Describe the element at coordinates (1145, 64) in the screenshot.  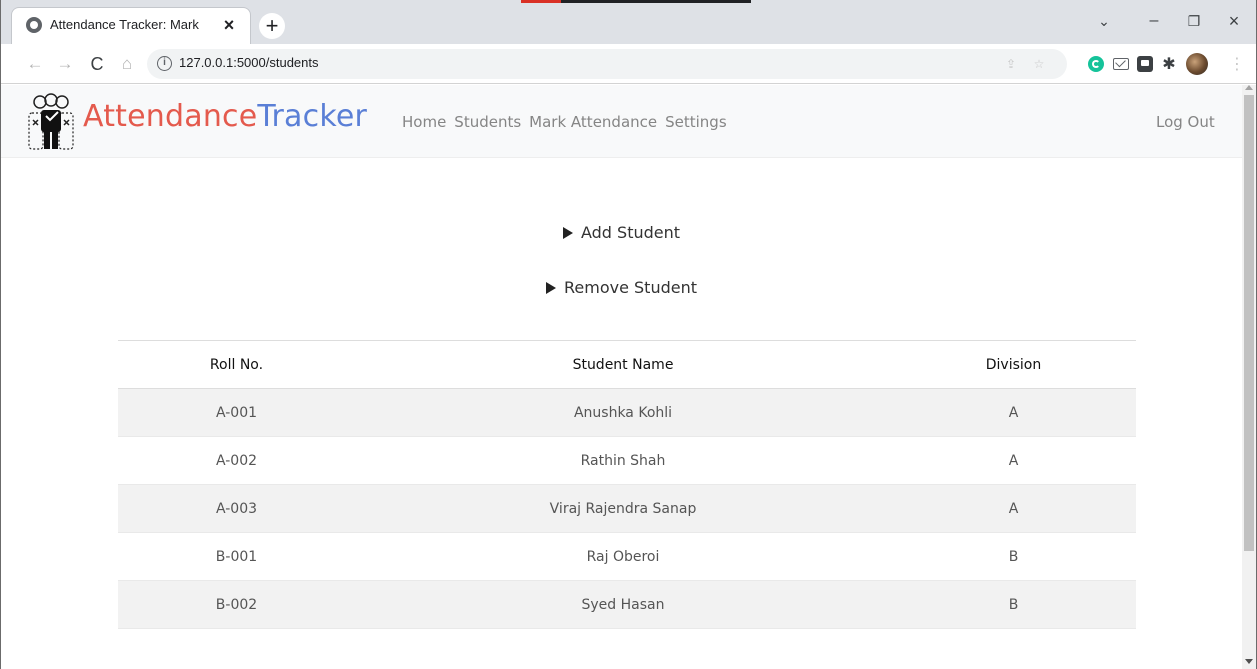
I see `extension-icon` at that location.